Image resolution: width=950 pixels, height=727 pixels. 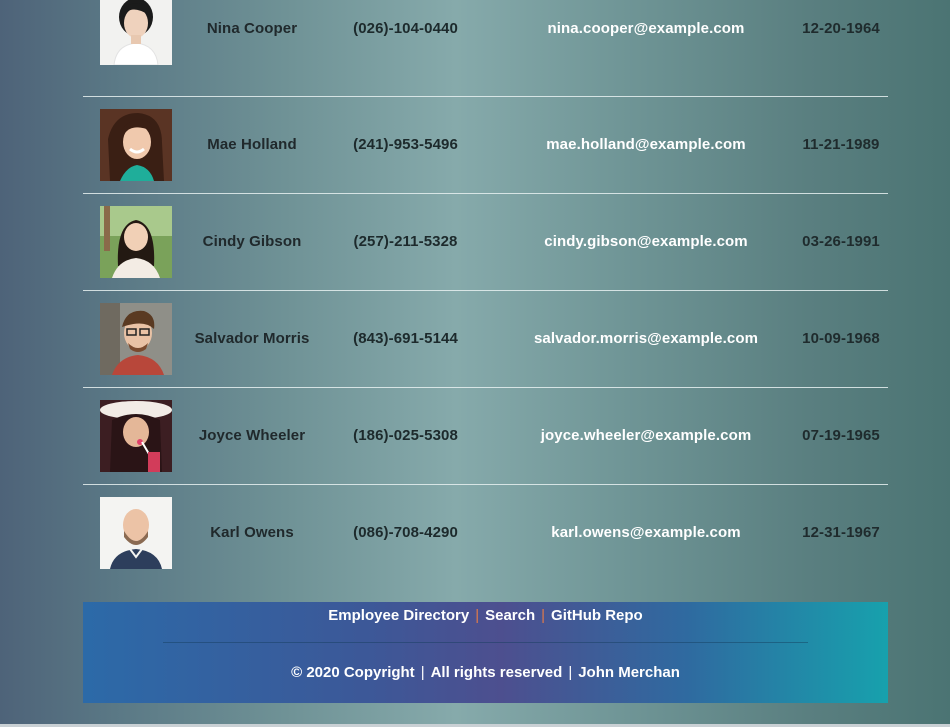 I want to click on employee-dob: 12-20-1964, so click(x=841, y=28).